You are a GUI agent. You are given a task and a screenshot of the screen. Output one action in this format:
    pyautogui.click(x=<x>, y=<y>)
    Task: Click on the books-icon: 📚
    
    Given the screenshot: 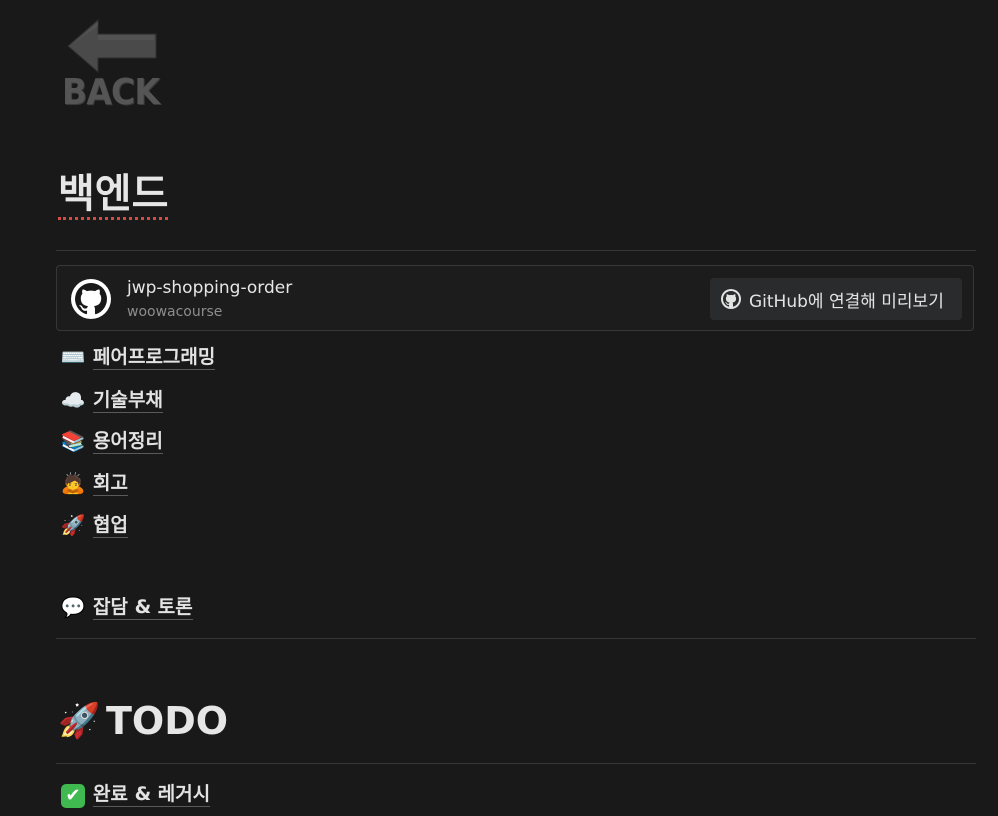 What is the action you would take?
    pyautogui.click(x=73, y=441)
    